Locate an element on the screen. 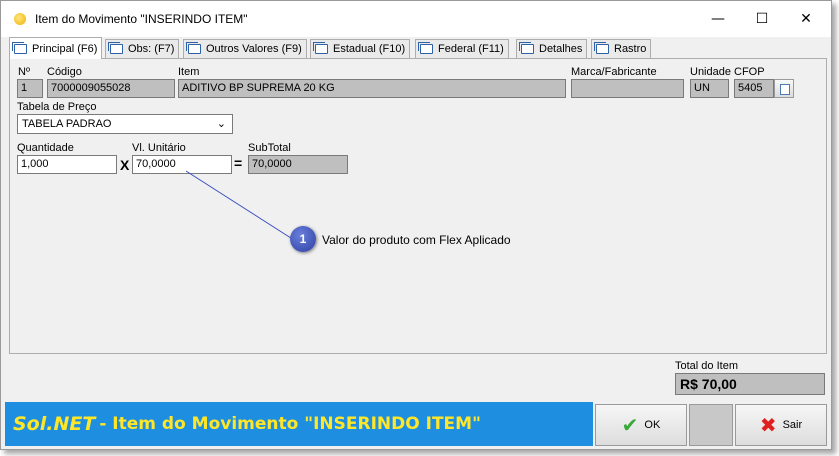 The height and width of the screenshot is (456, 839). tab-label: Federal (F11) is located at coordinates (471, 49).